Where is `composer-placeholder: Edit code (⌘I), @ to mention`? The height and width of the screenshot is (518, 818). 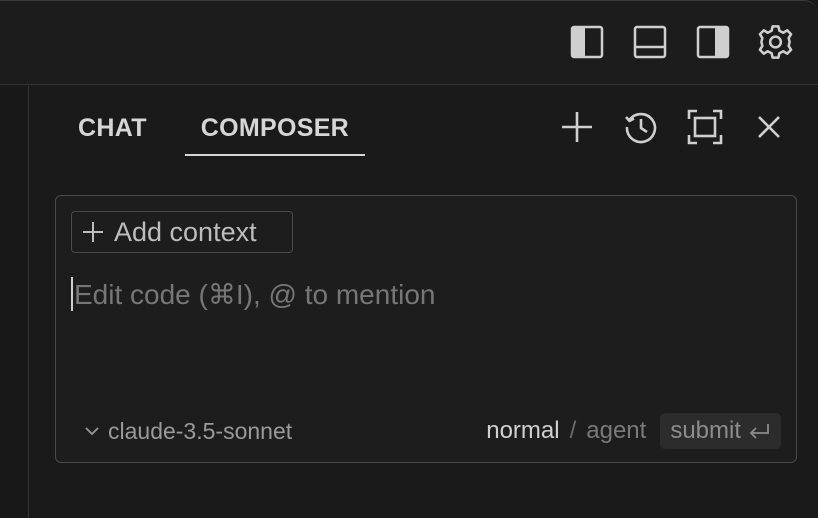 composer-placeholder: Edit code (⌘I), @ to mention is located at coordinates (255, 294).